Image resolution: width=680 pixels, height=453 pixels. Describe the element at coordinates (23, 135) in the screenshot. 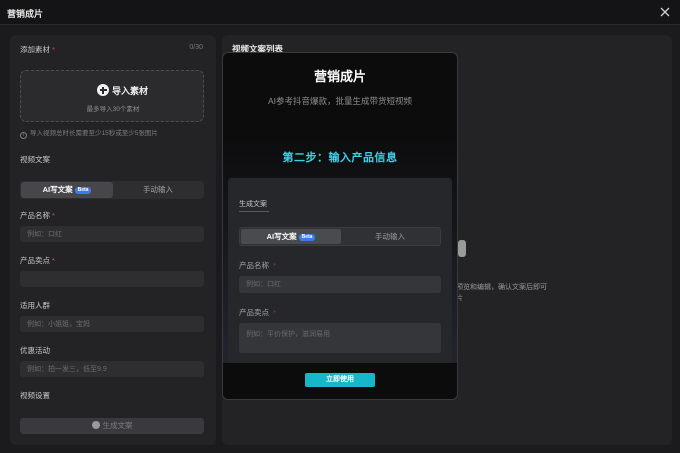

I see `info-icon: i` at that location.